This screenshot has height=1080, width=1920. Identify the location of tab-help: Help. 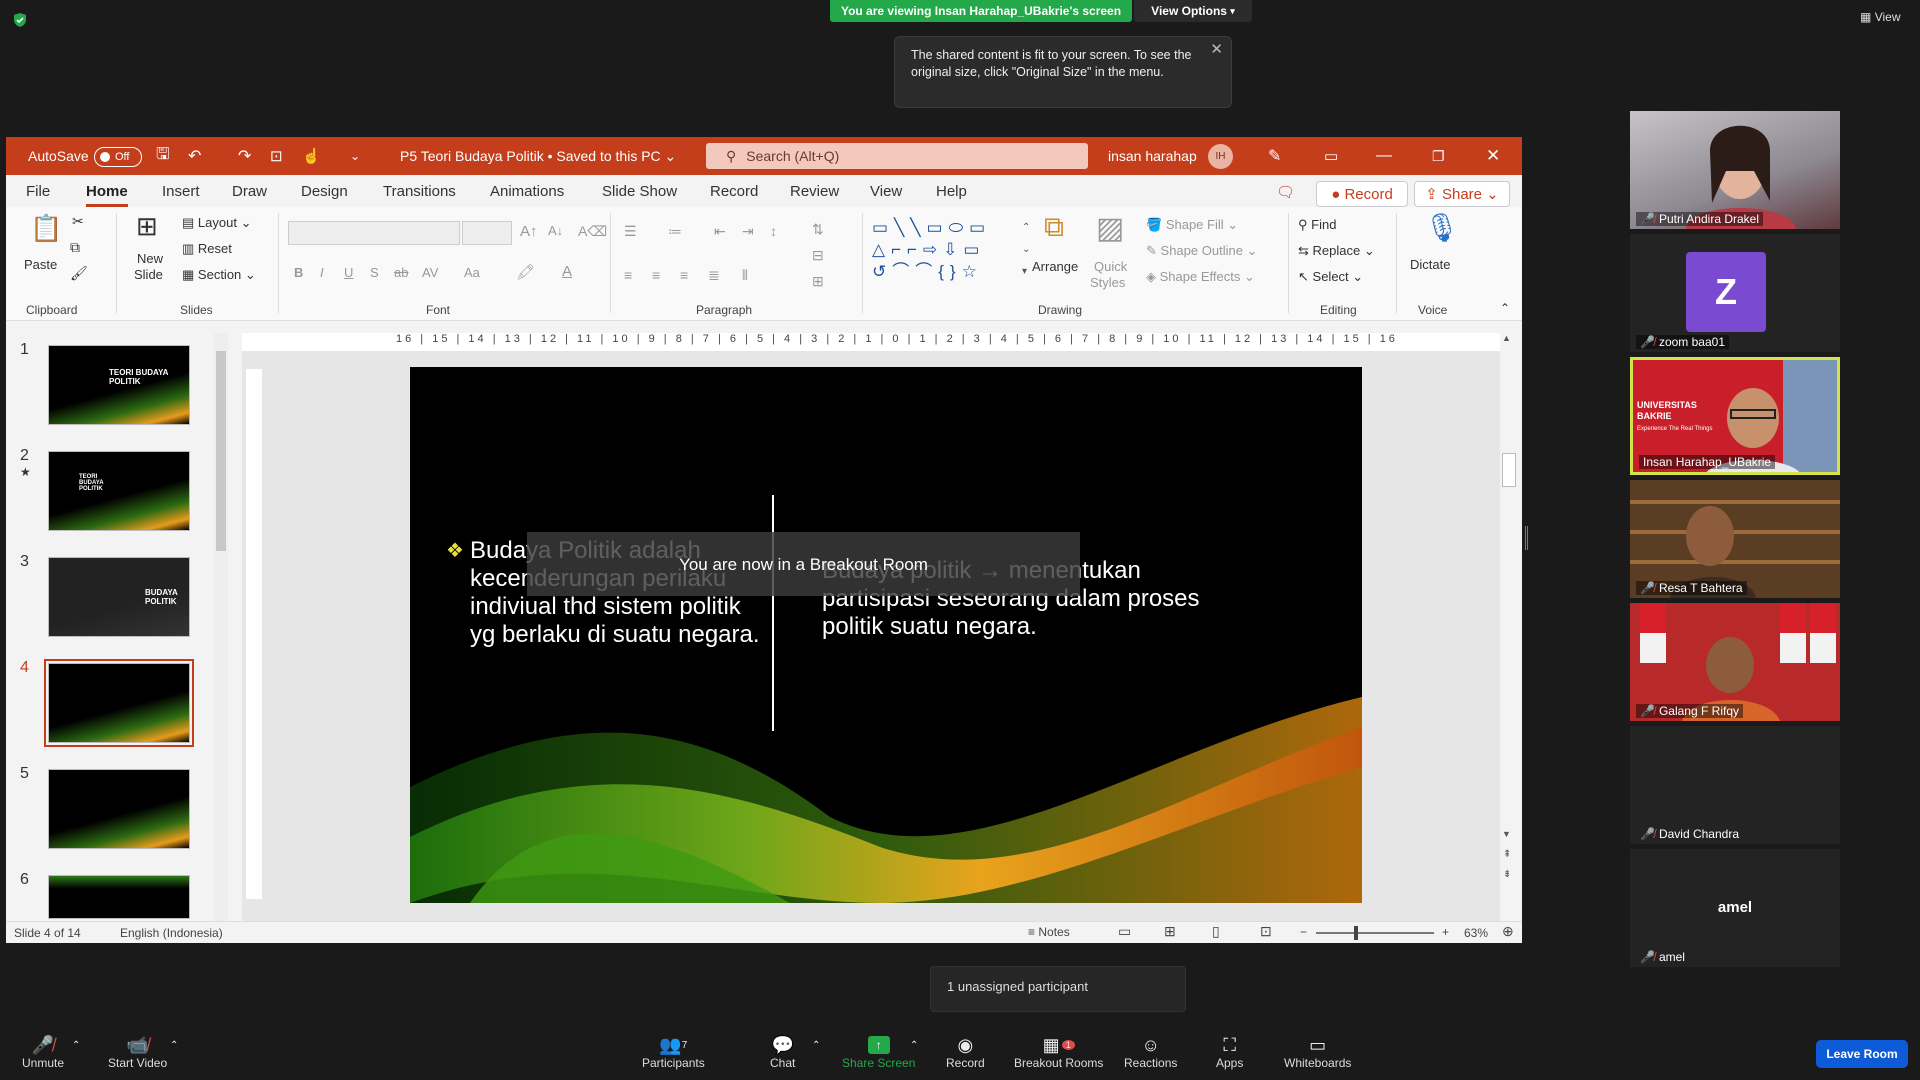
(951, 191).